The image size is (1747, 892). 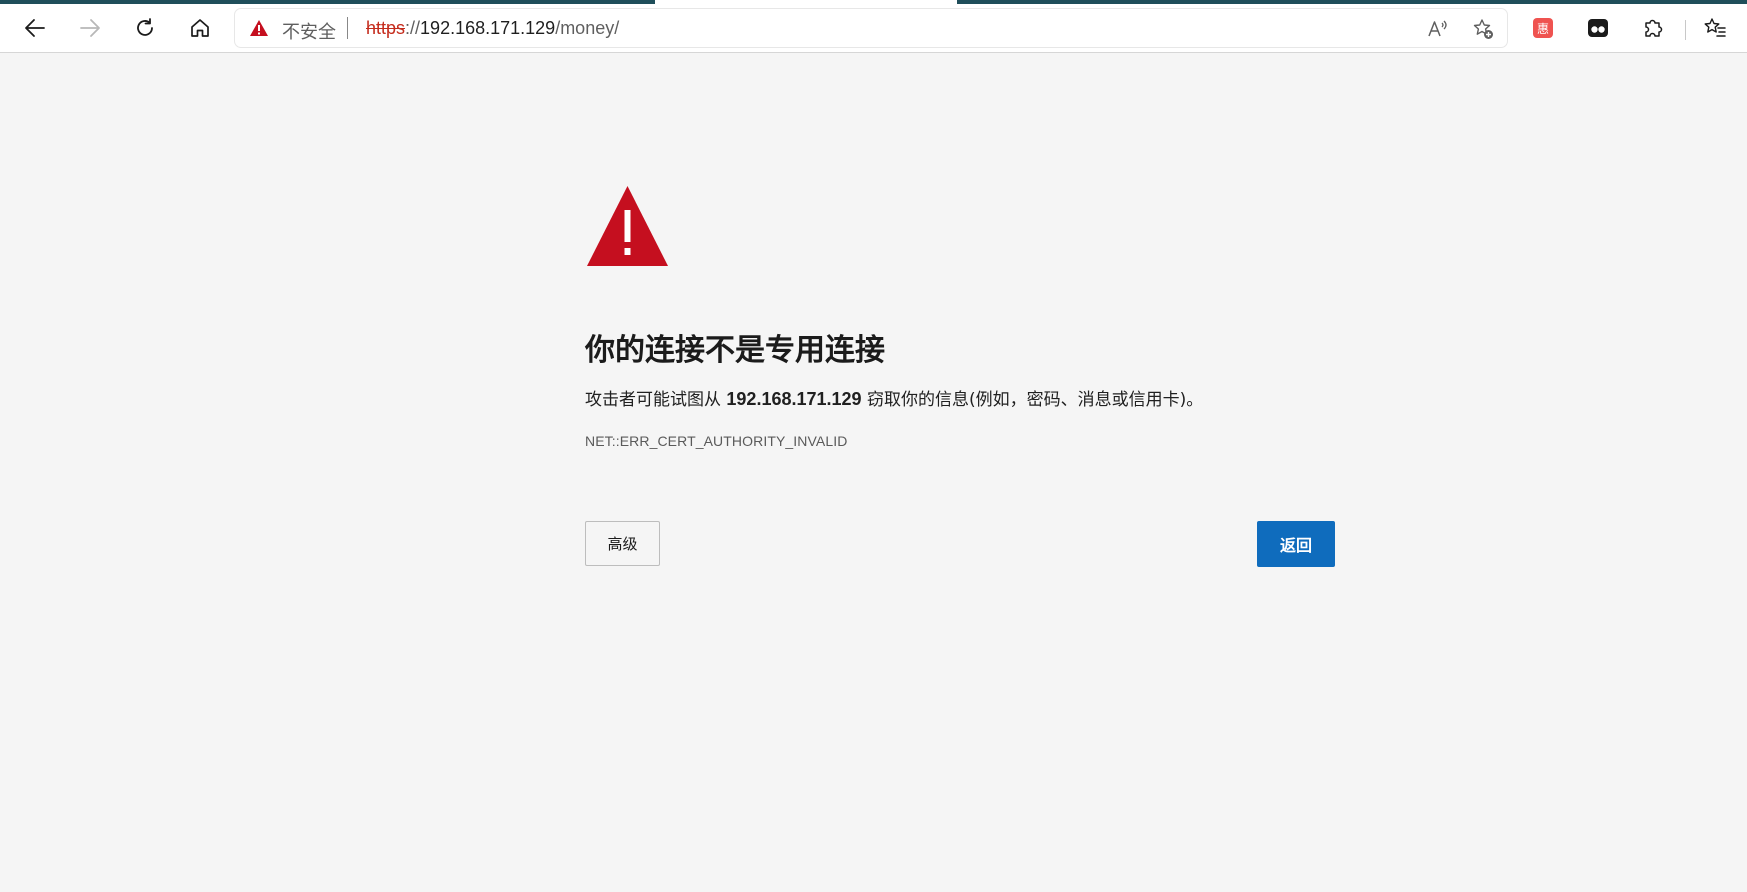 I want to click on toolbar-separator, so click(x=1685, y=30).